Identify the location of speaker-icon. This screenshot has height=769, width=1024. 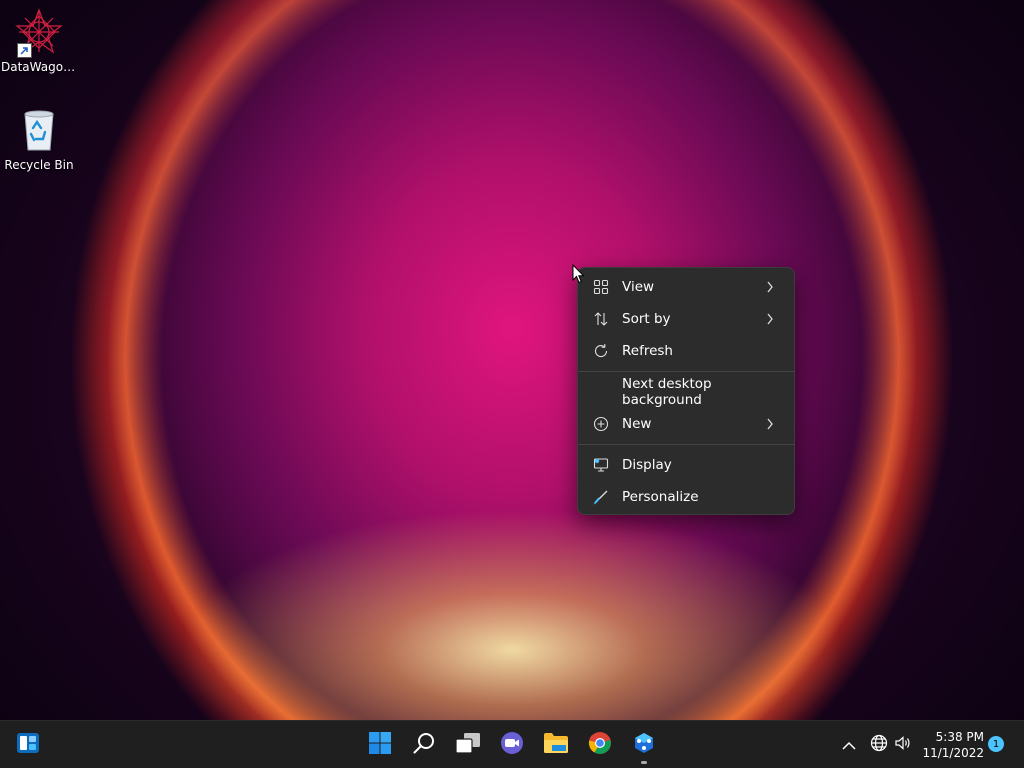
(903, 745).